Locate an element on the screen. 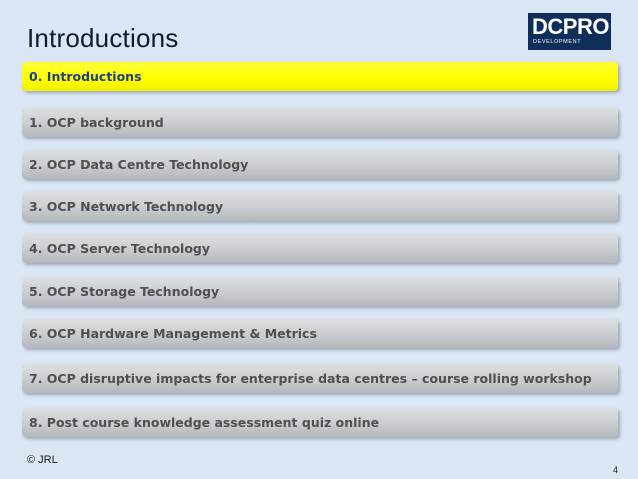 The image size is (638, 479). agenda-item-hardware-management: 6. OCP Hardware Management & Metrics is located at coordinates (320, 333).